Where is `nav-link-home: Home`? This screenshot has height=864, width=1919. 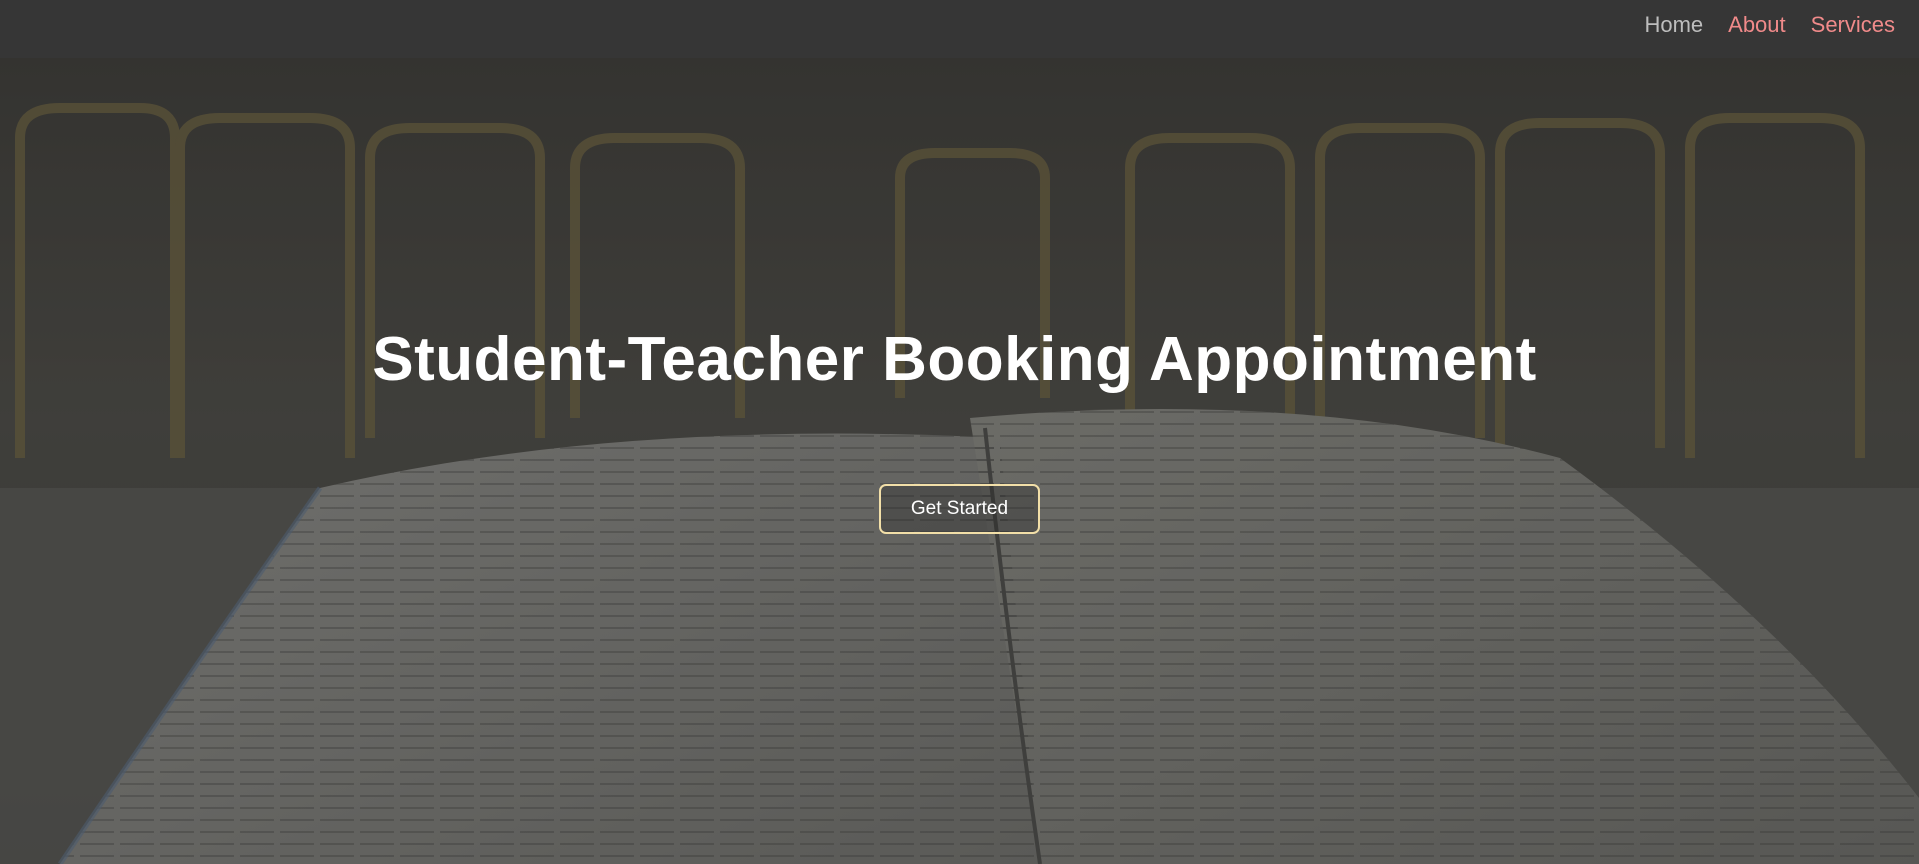
nav-link-home: Home is located at coordinates (1673, 25).